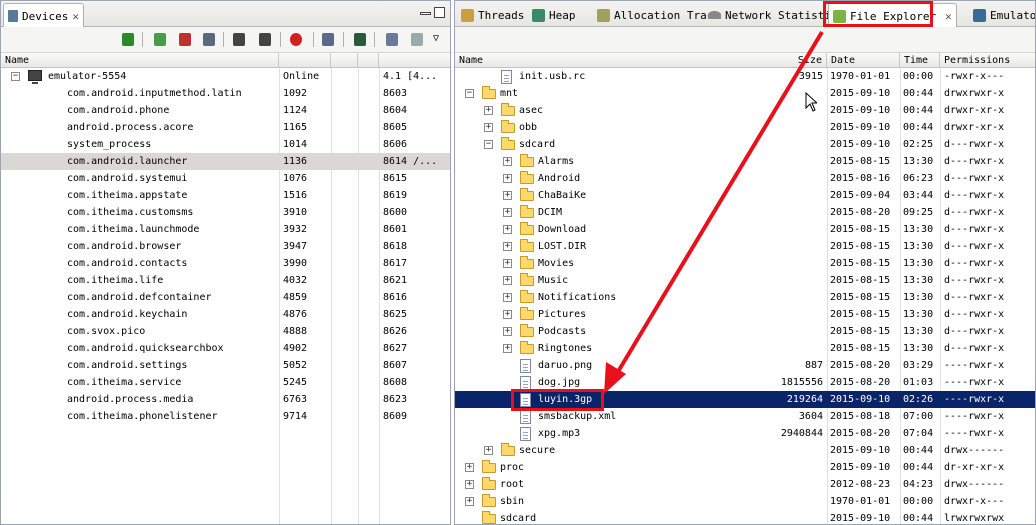  Describe the element at coordinates (745, 110) in the screenshot. I see `folder-row: + asec 2015-09-10 00:44 drwxr-xr-x` at that location.